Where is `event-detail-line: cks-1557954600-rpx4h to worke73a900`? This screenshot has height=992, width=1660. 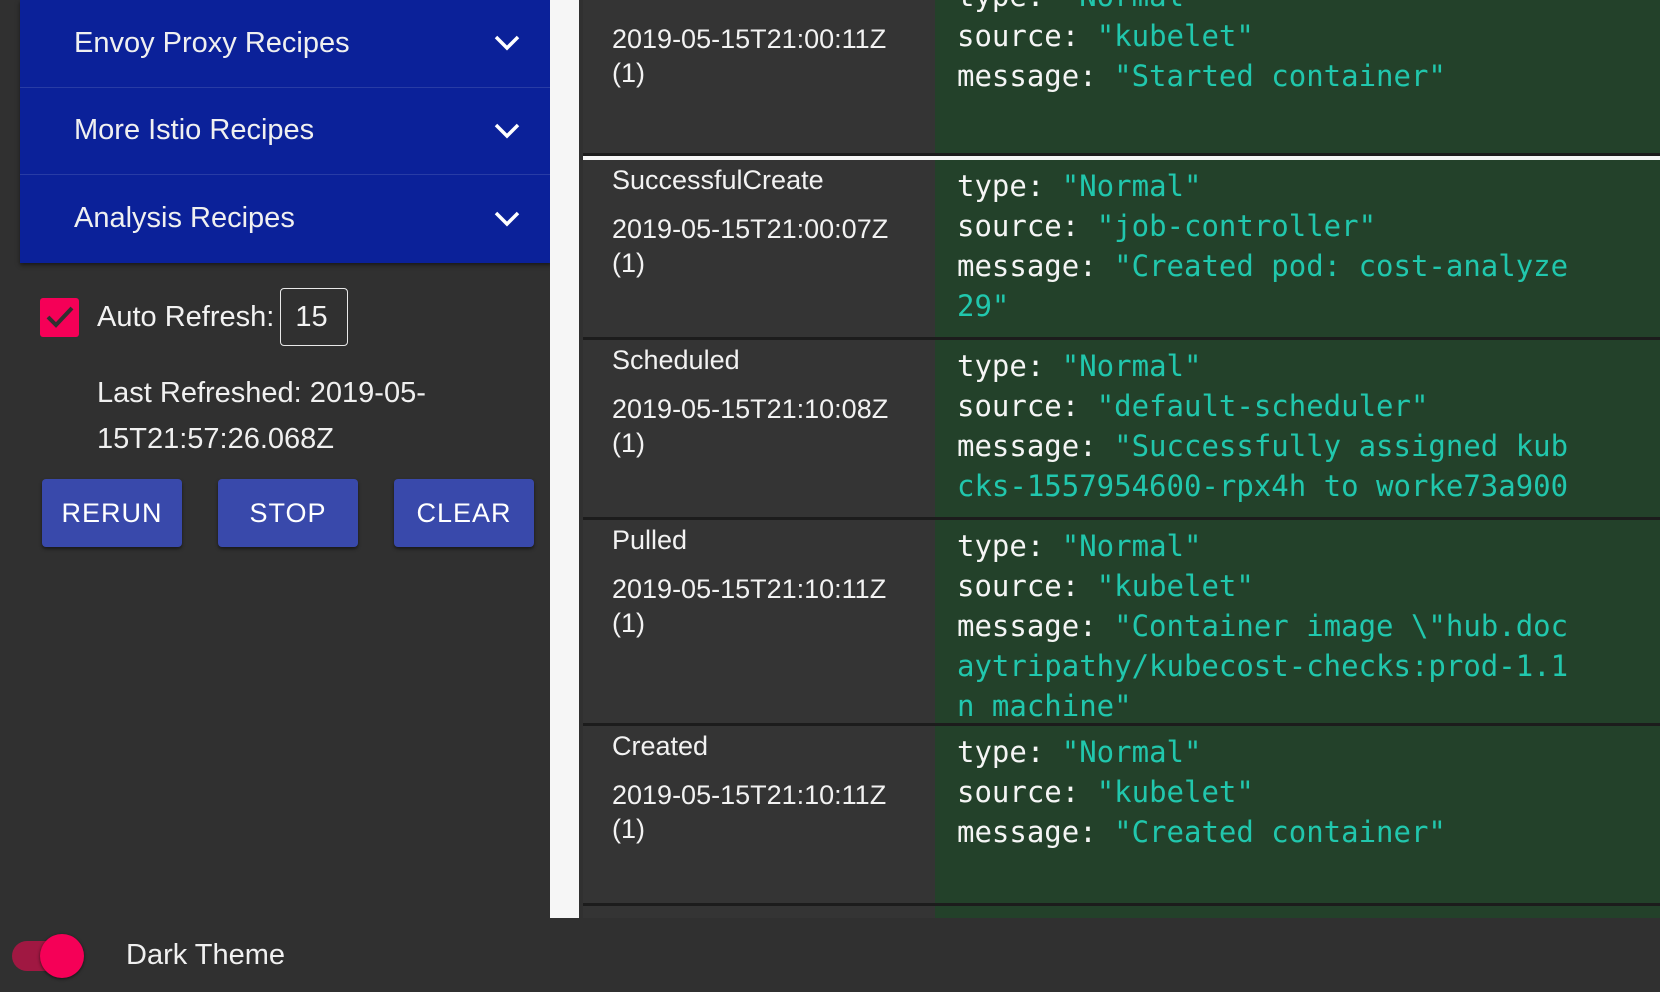 event-detail-line: cks-1557954600-rpx4h to worke73a900 is located at coordinates (1308, 486).